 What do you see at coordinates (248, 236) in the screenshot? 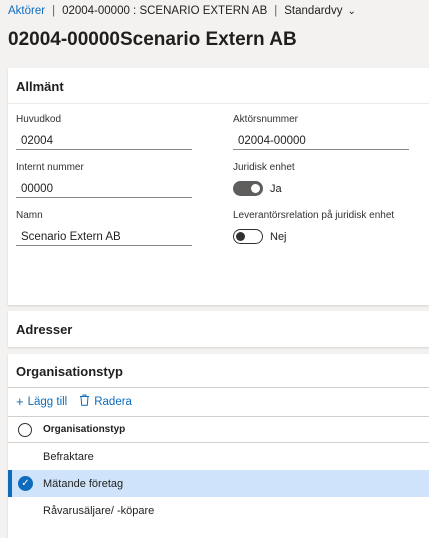
I see `supplier-relation-toggle` at bounding box center [248, 236].